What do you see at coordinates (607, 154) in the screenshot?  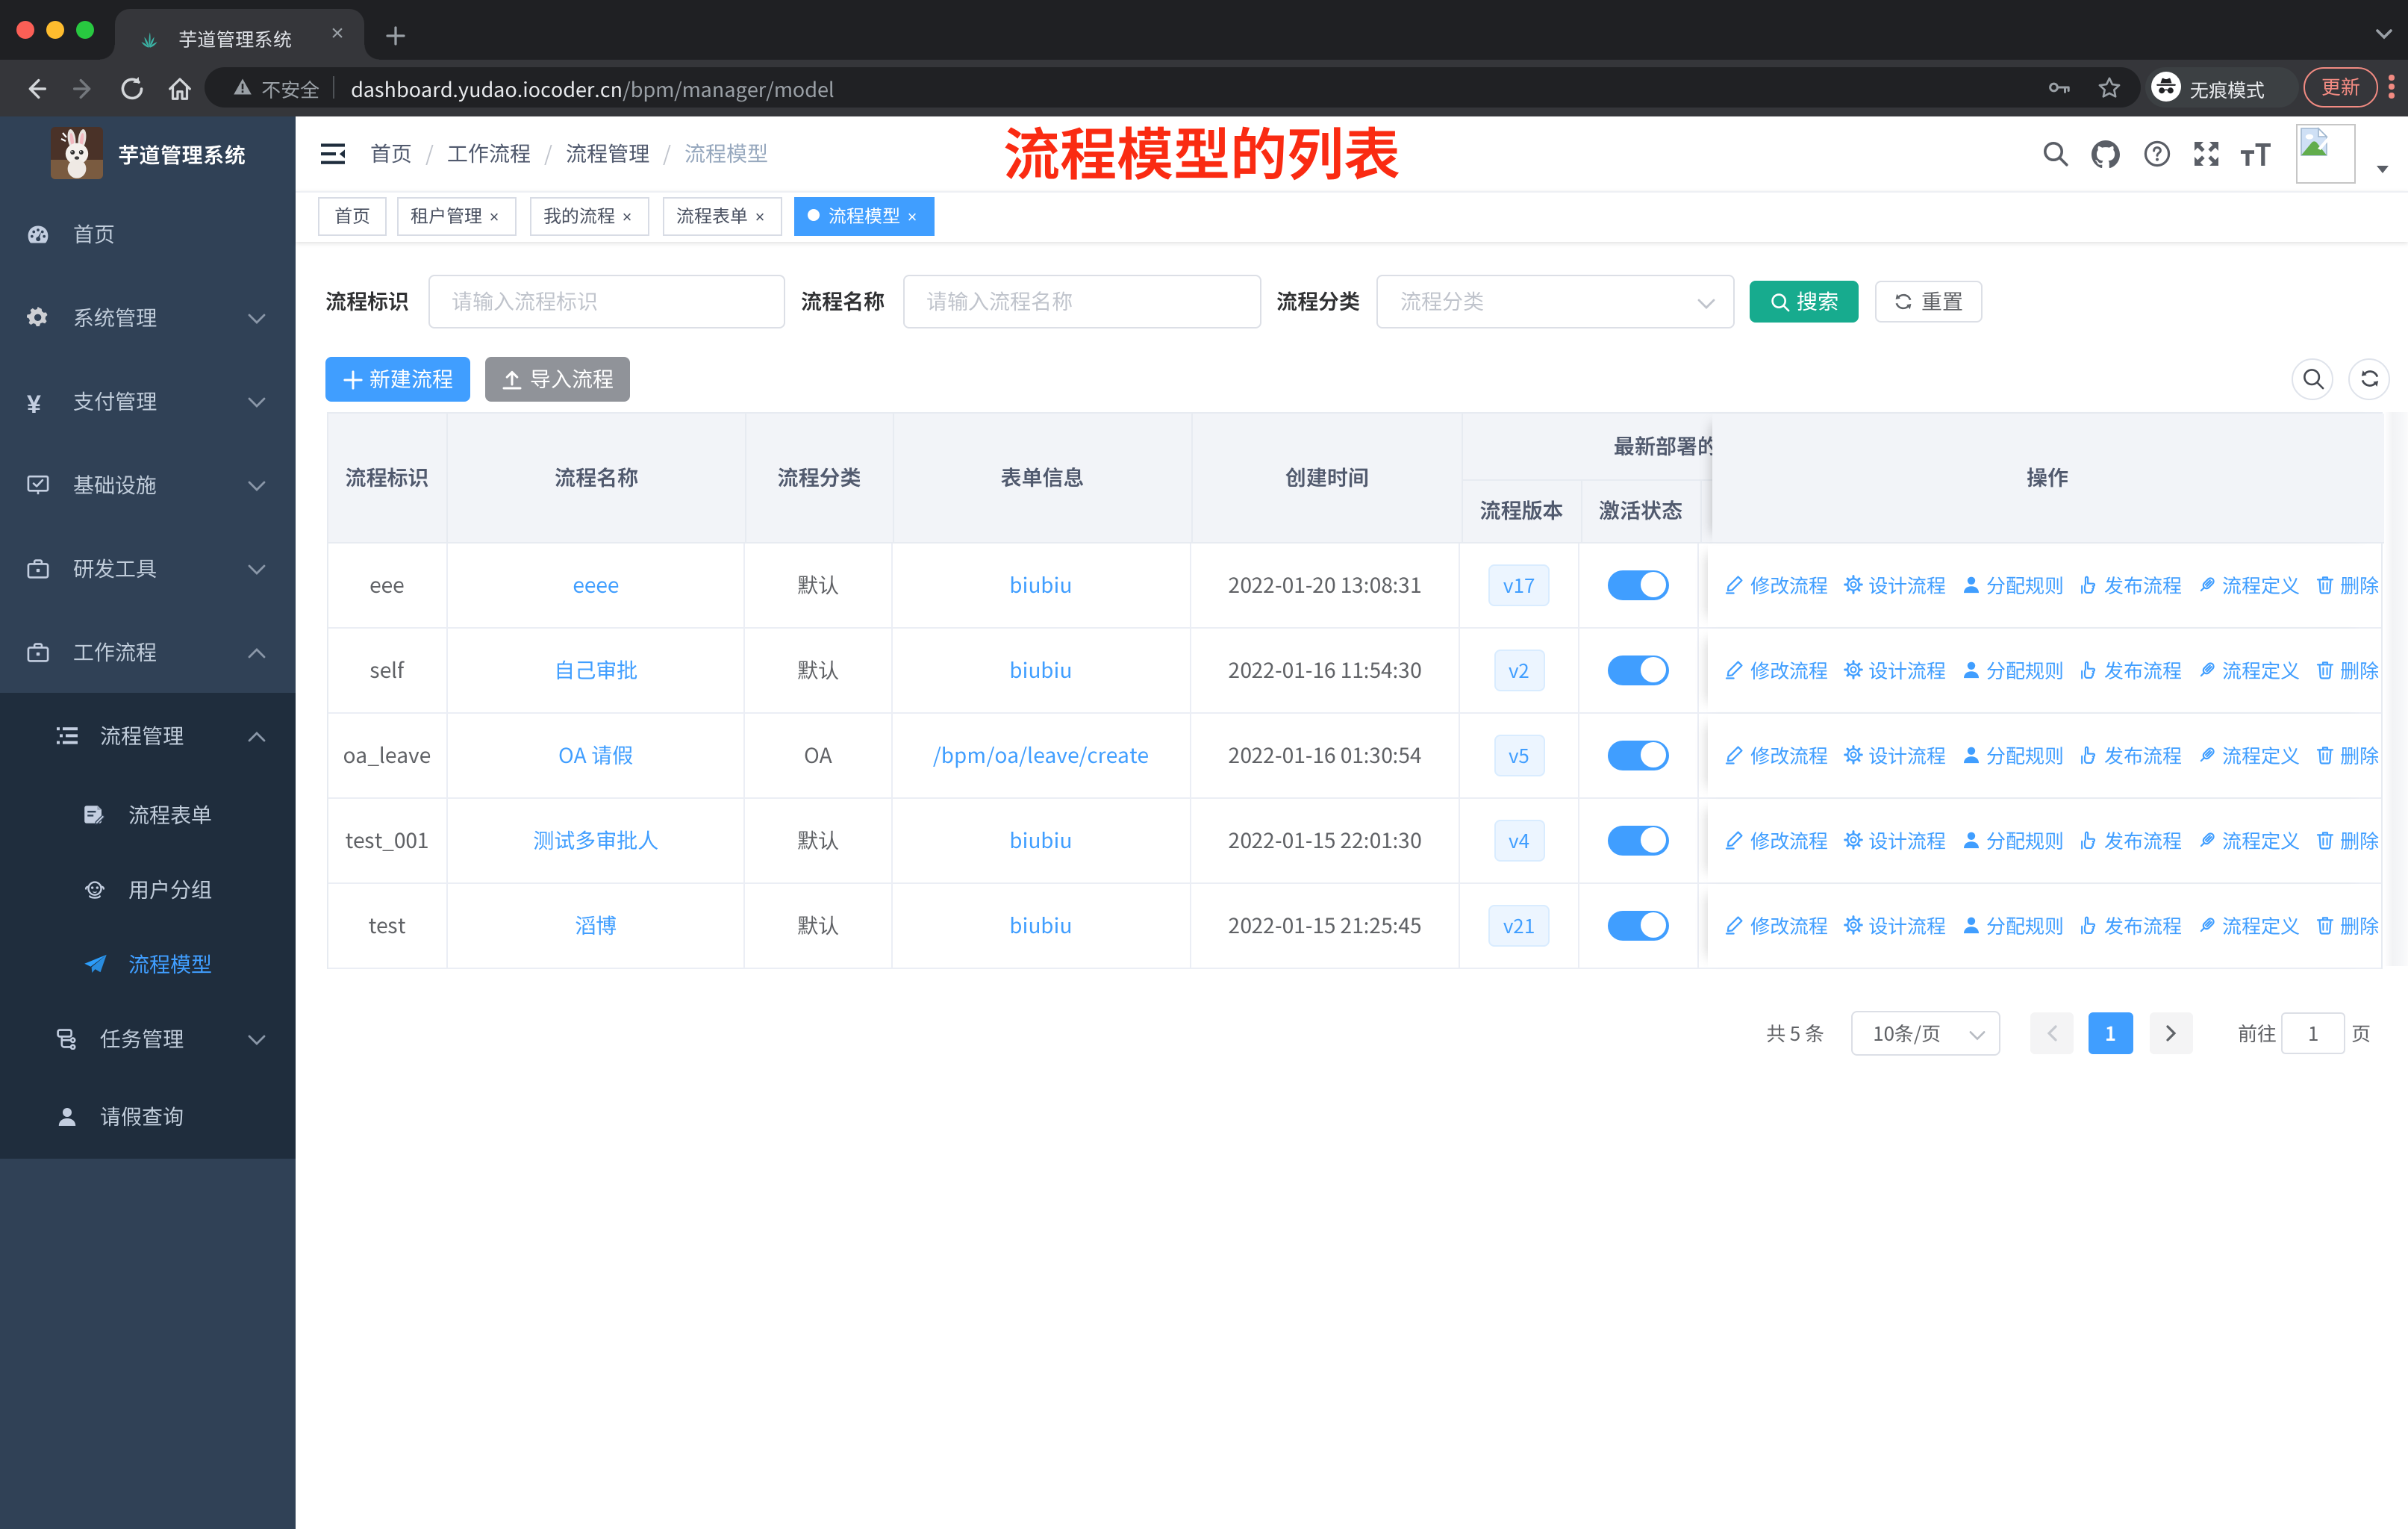 I see `breadcrumb-process-mgmt: 流程管理` at bounding box center [607, 154].